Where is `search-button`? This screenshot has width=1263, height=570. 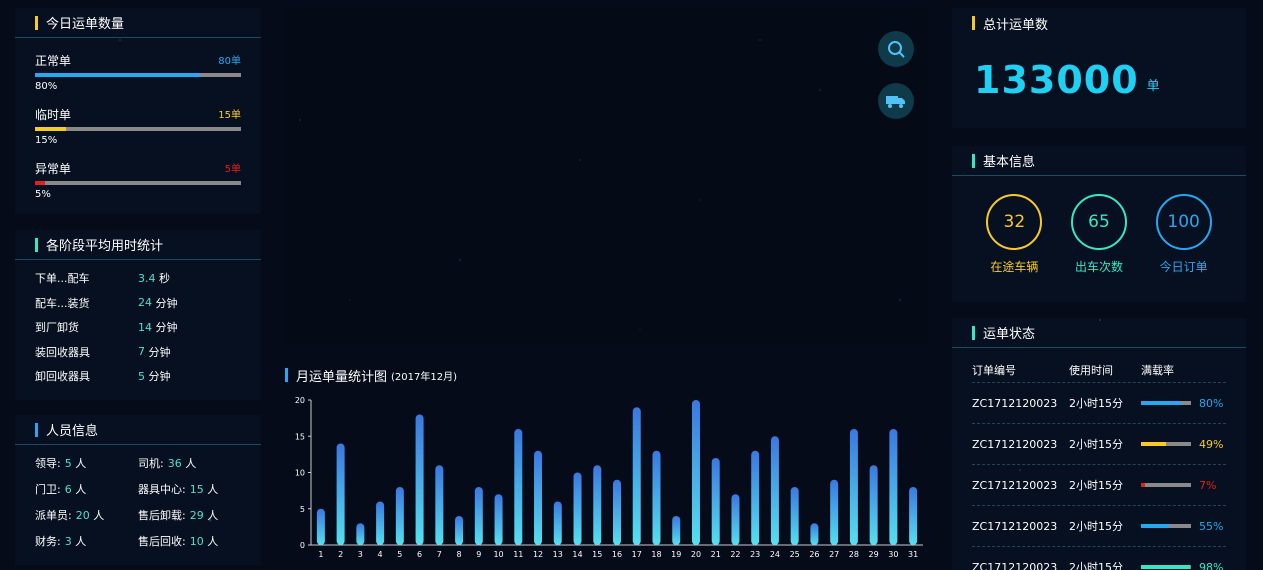 search-button is located at coordinates (896, 49).